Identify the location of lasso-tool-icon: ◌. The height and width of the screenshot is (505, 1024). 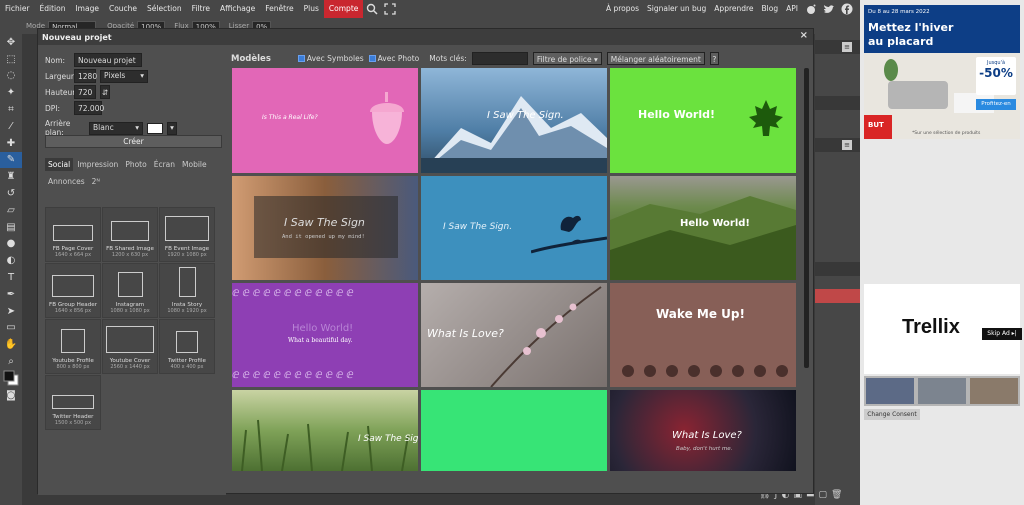
(11, 76).